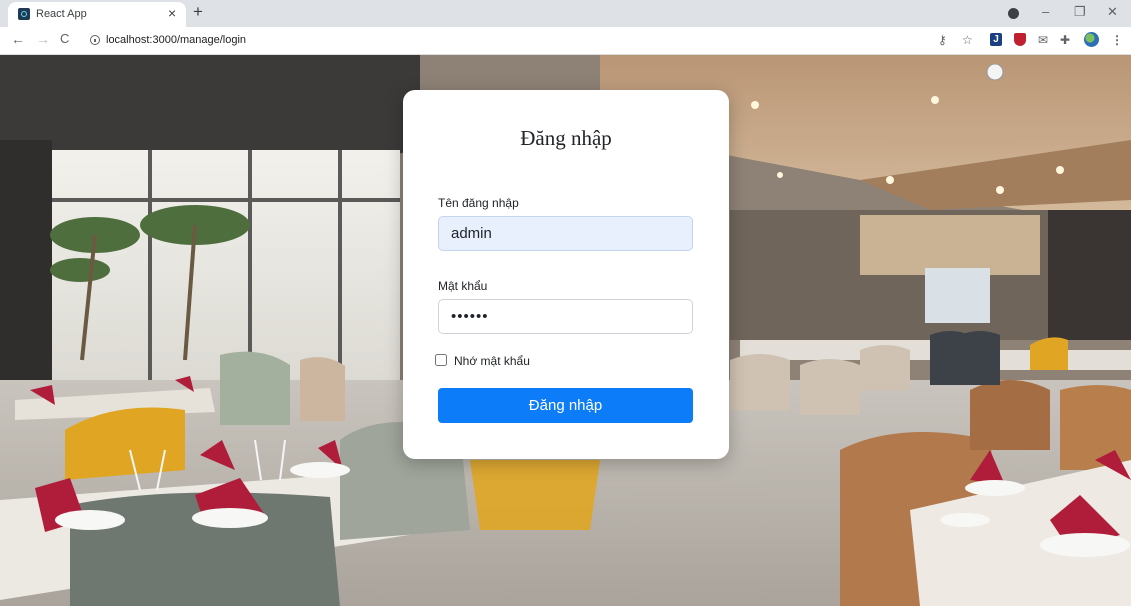  Describe the element at coordinates (198, 12) in the screenshot. I see `new-tab-button: +` at that location.